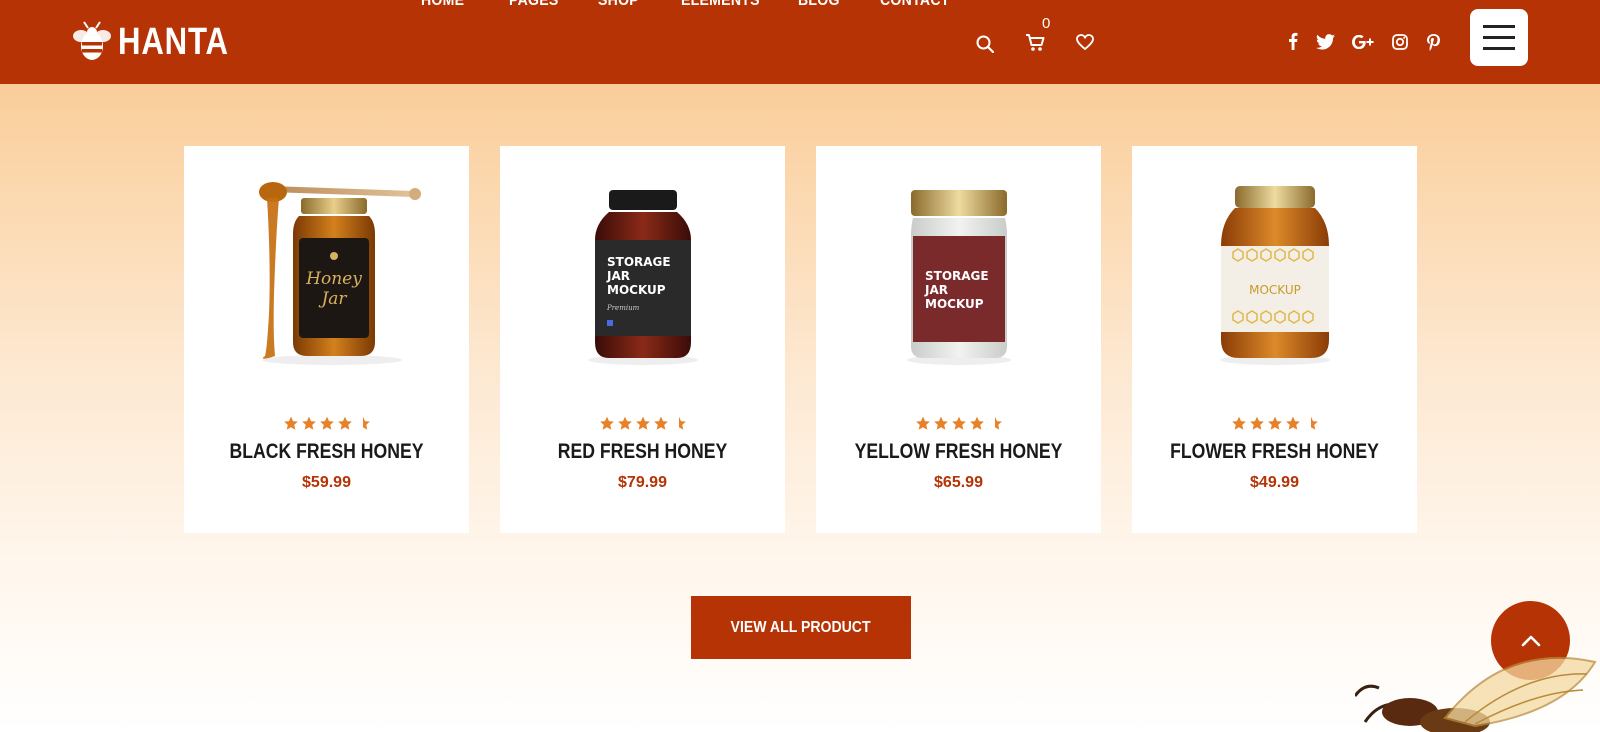  What do you see at coordinates (1274, 482) in the screenshot?
I see `product-price: $49.99` at bounding box center [1274, 482].